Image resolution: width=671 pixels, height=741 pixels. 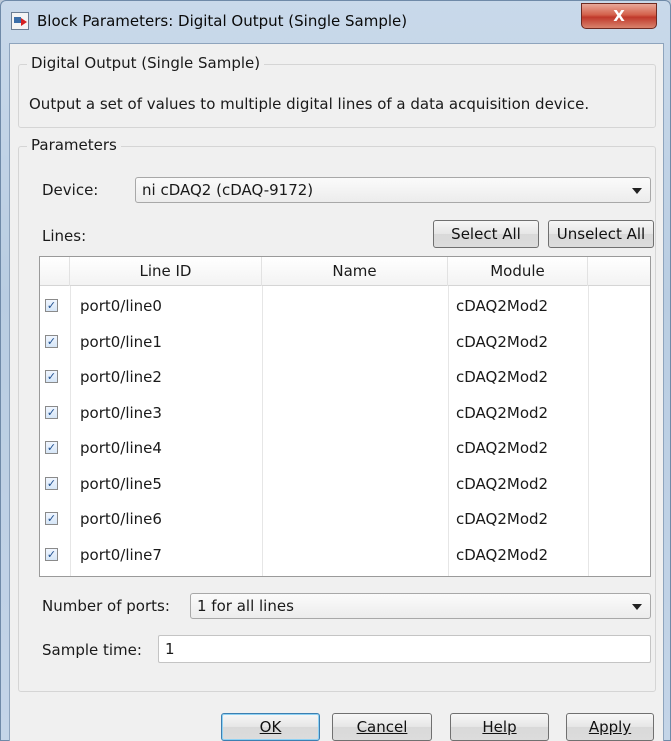 I want to click on ok-label: OK, so click(x=270, y=727).